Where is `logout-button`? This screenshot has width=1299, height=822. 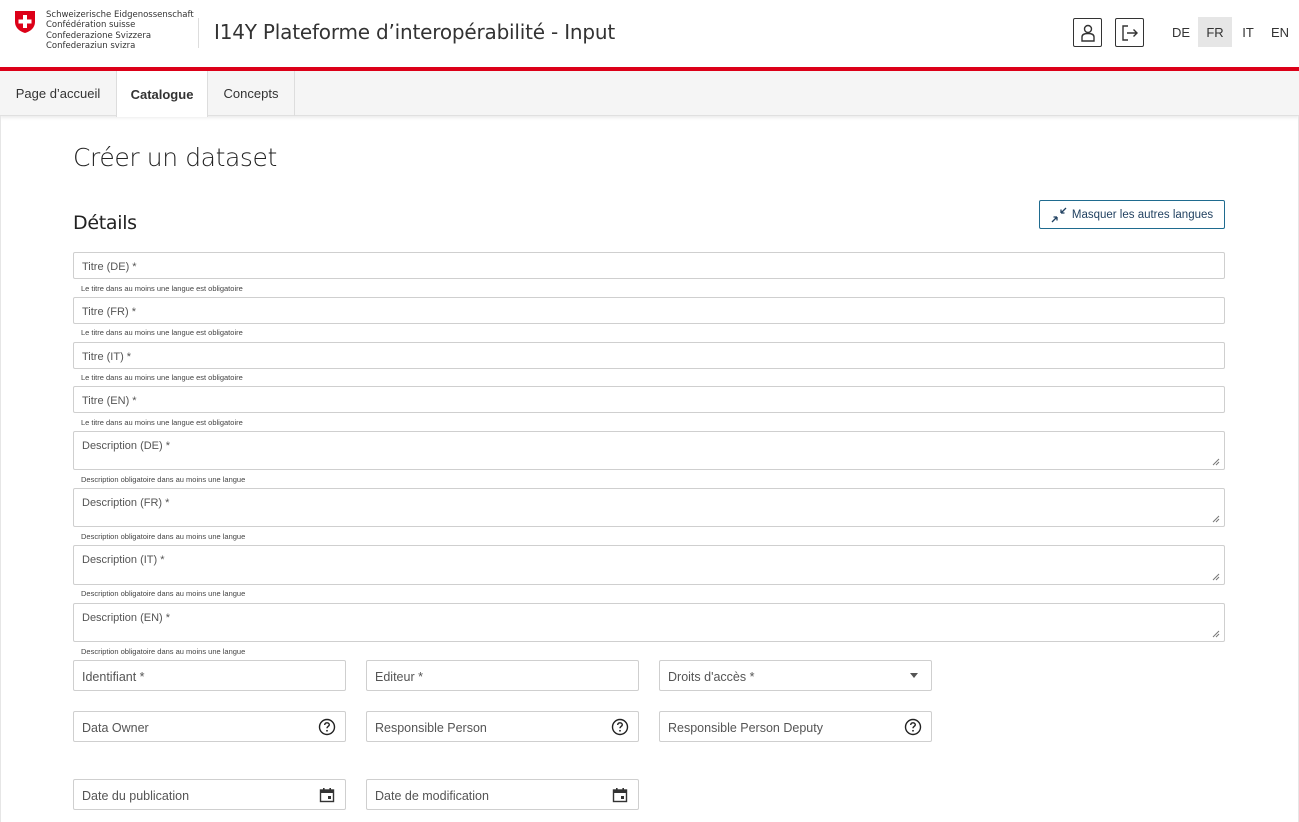
logout-button is located at coordinates (1129, 32).